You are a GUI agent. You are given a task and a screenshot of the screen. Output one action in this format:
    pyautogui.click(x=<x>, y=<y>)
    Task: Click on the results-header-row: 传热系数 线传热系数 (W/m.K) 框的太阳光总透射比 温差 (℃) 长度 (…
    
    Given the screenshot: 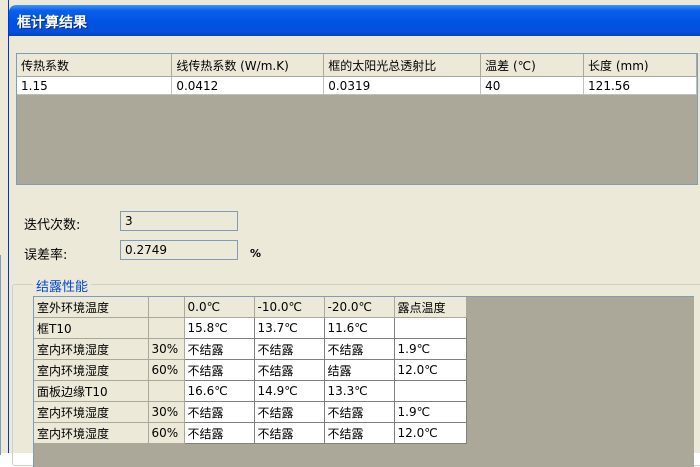 What is the action you would take?
    pyautogui.click(x=357, y=65)
    